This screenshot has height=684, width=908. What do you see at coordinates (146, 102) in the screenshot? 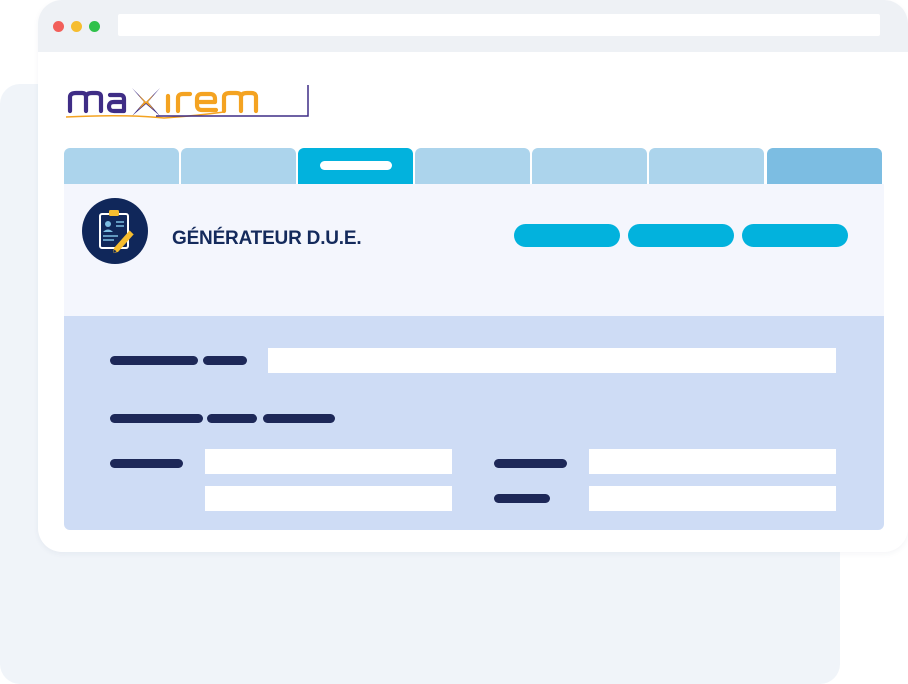
I see `star-cross-icon` at bounding box center [146, 102].